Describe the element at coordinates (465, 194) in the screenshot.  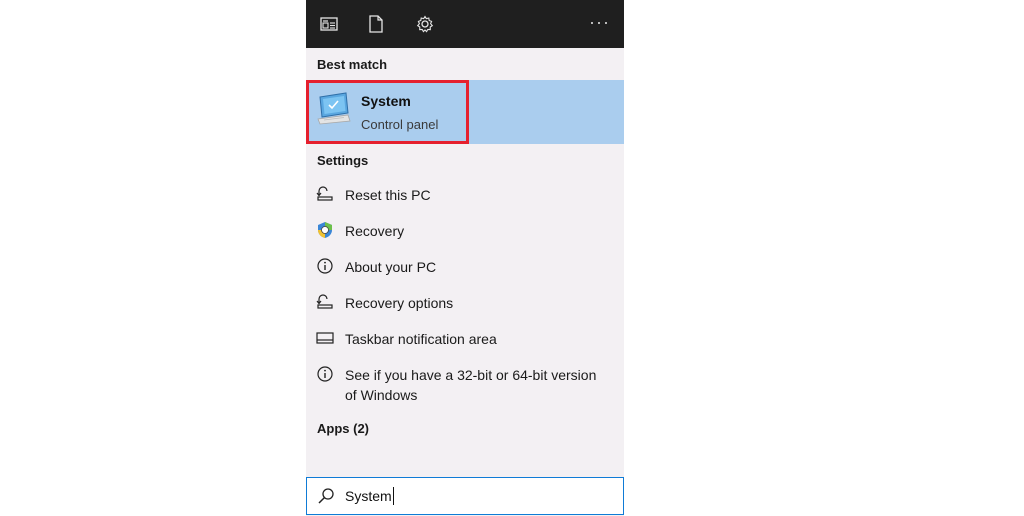
I see `settings-item-reset-this-pc: Reset this PC` at that location.